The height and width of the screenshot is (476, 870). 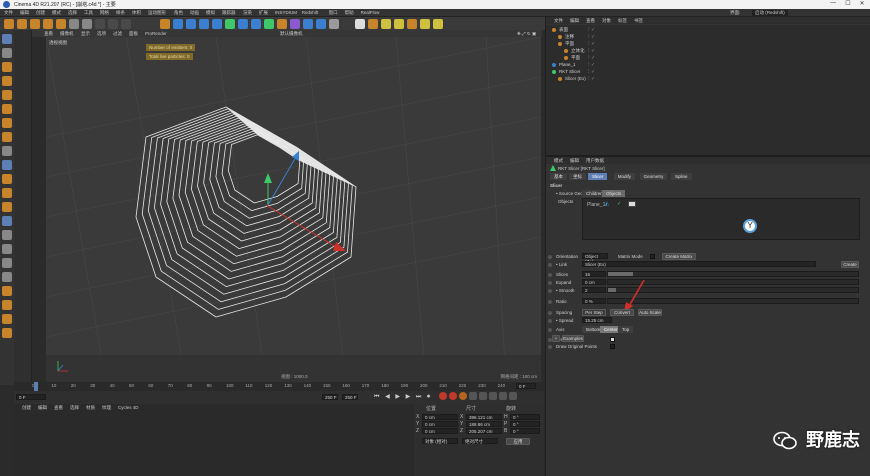 I want to click on object-row: 立体化, so click(x=574, y=51).